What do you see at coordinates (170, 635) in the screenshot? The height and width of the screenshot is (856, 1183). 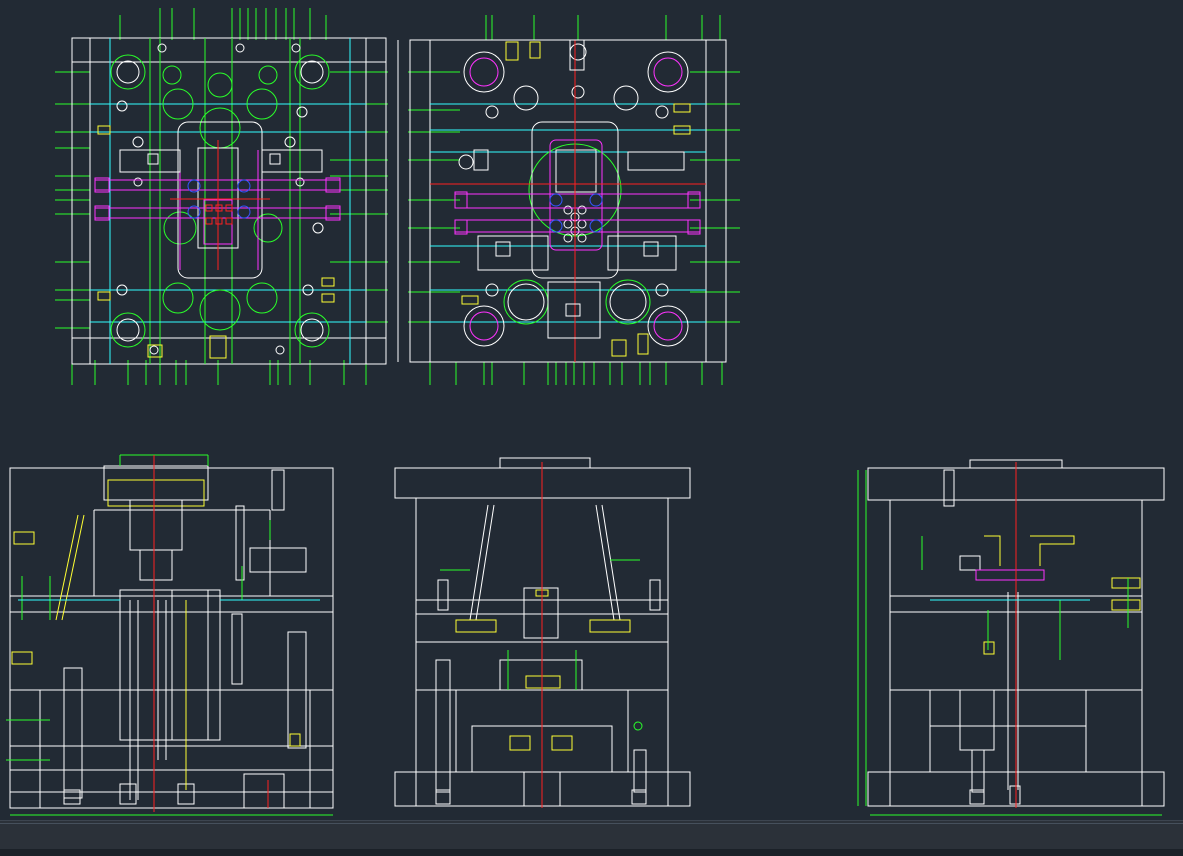 I see `section-view-a` at bounding box center [170, 635].